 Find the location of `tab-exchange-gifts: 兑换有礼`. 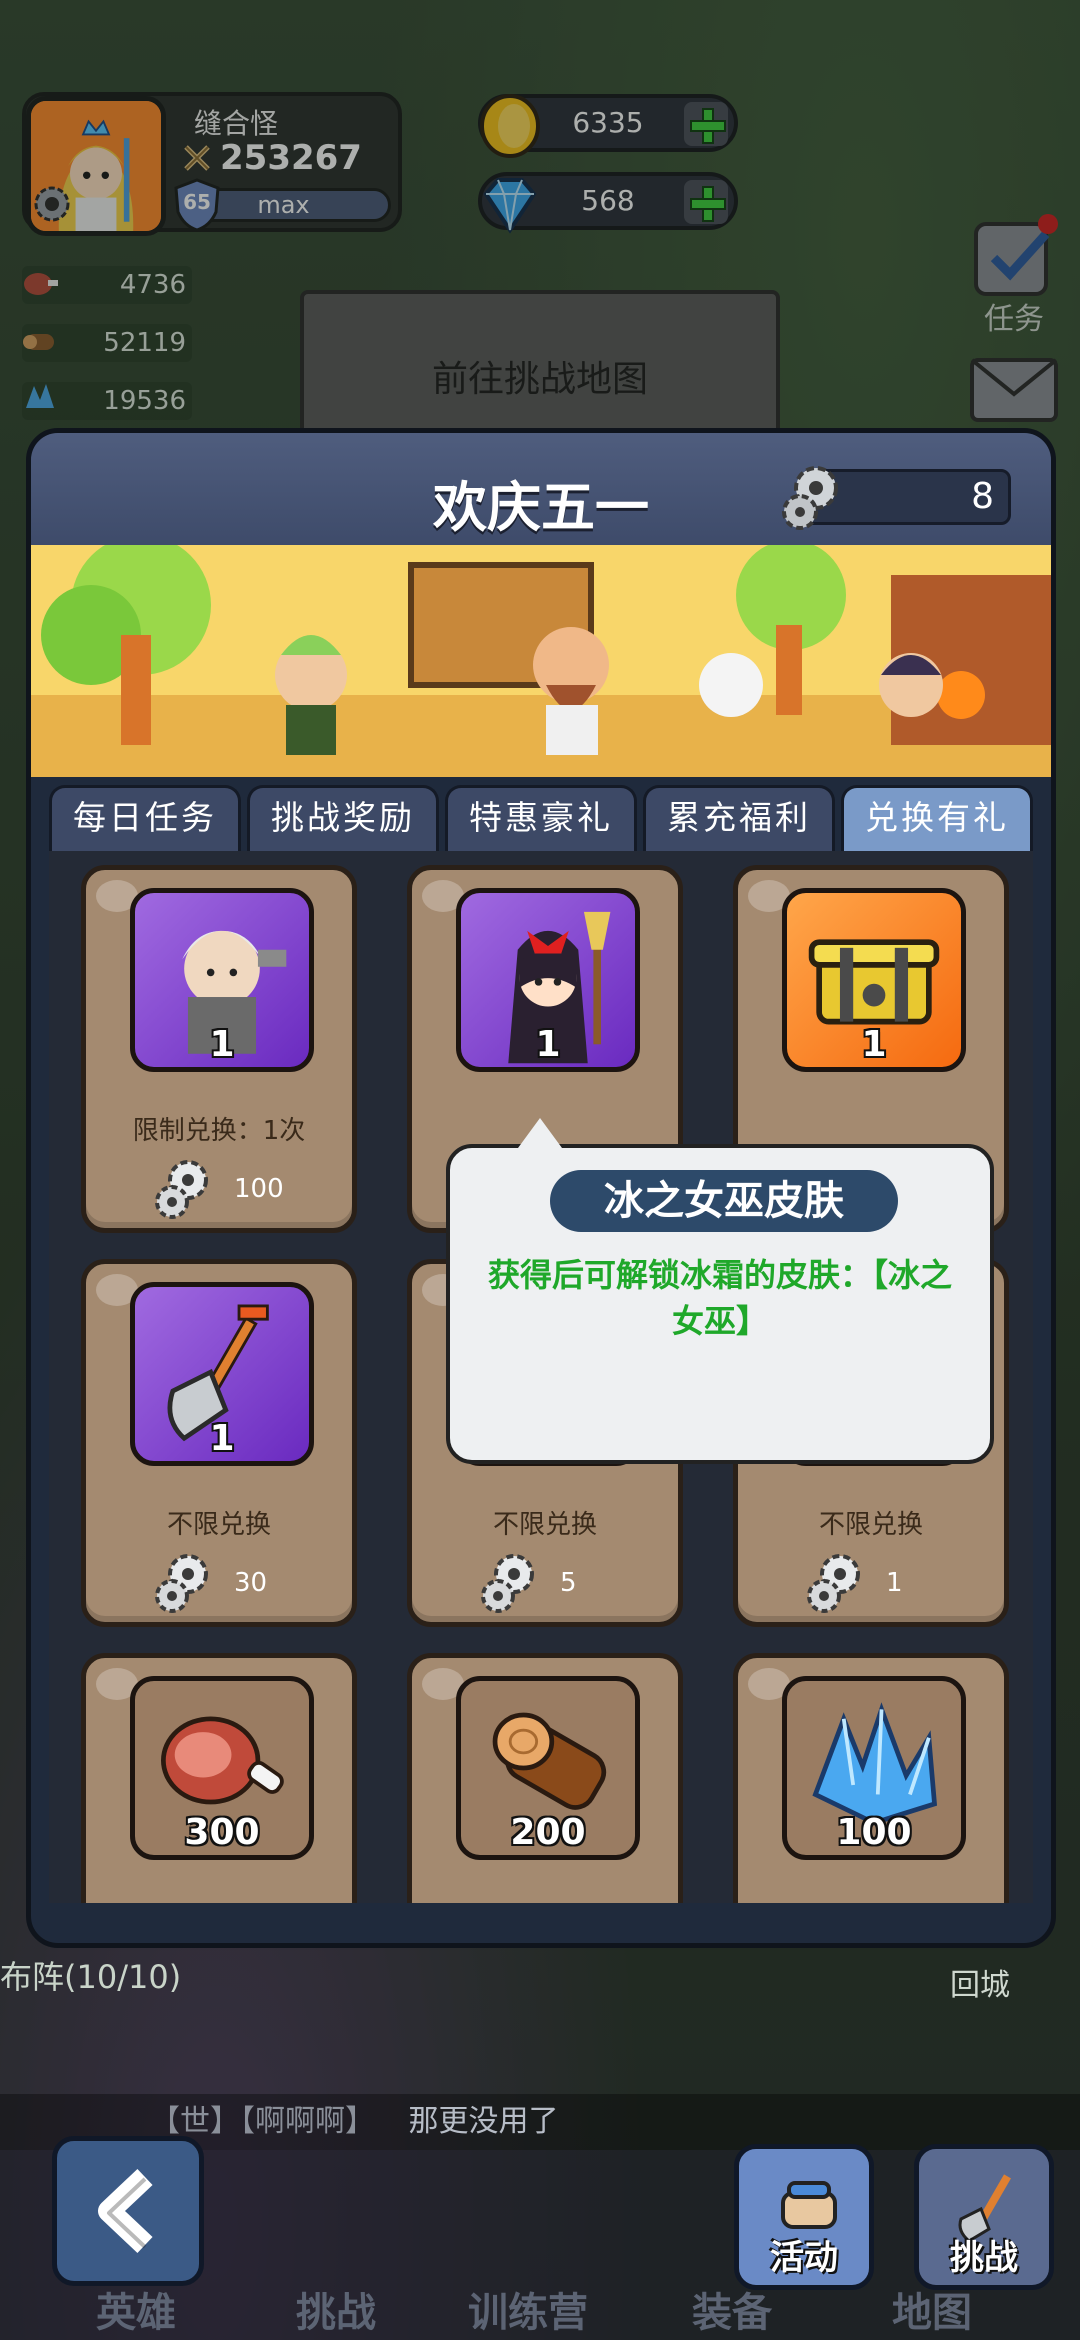

tab-exchange-gifts: 兑换有礼 is located at coordinates (937, 818).